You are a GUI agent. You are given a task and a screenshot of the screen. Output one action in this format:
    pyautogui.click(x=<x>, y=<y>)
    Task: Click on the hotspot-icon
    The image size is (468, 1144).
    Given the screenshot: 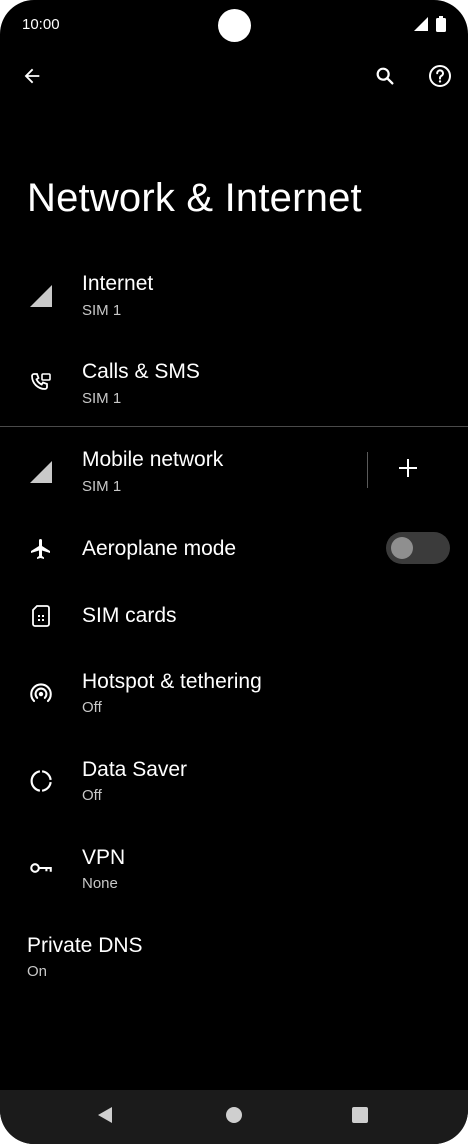 What is the action you would take?
    pyautogui.click(x=41, y=693)
    